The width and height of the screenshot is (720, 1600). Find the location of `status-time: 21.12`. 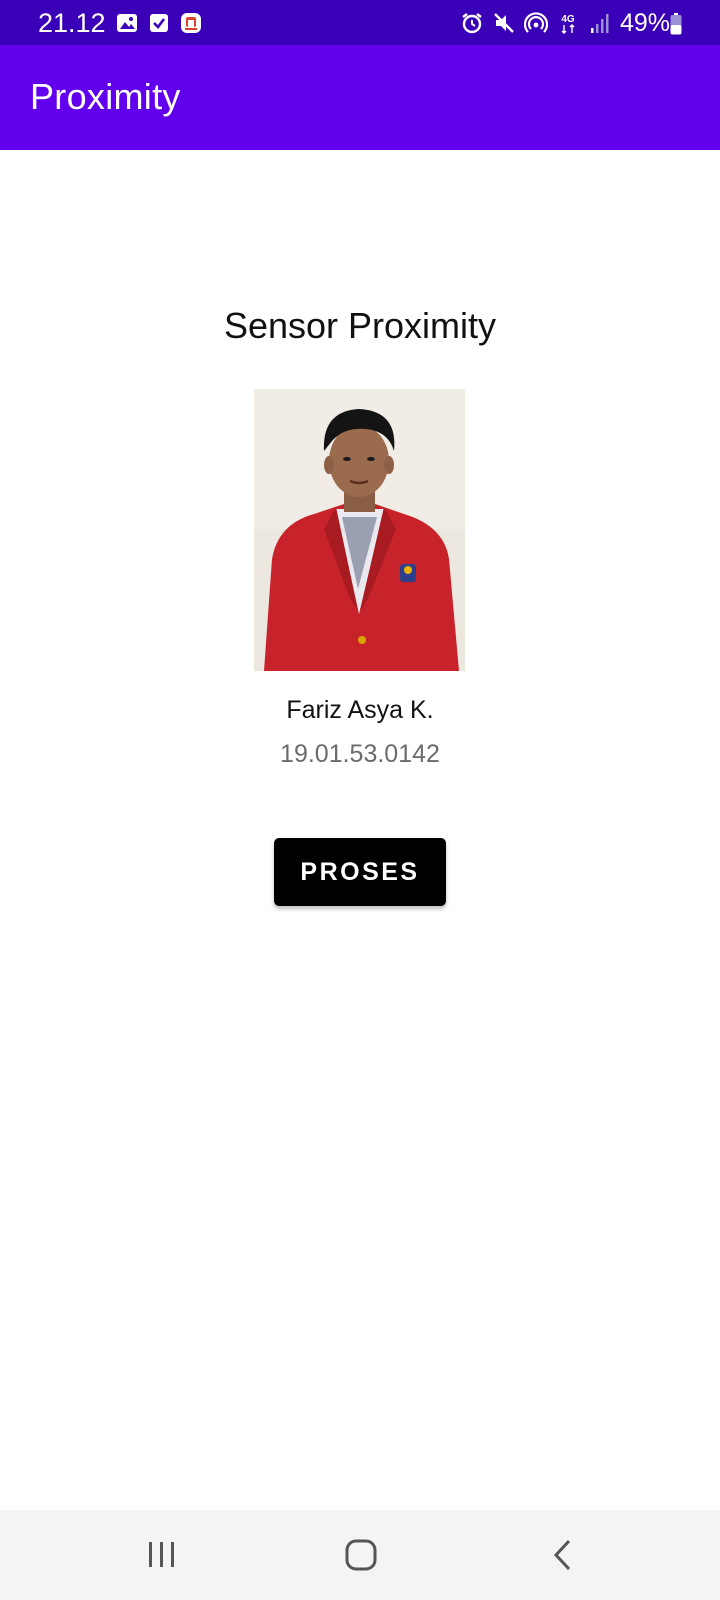

status-time: 21.12 is located at coordinates (72, 23).